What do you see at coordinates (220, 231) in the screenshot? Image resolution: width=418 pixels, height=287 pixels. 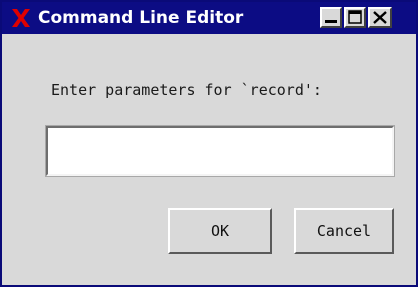 I see `ok-button: OK` at bounding box center [220, 231].